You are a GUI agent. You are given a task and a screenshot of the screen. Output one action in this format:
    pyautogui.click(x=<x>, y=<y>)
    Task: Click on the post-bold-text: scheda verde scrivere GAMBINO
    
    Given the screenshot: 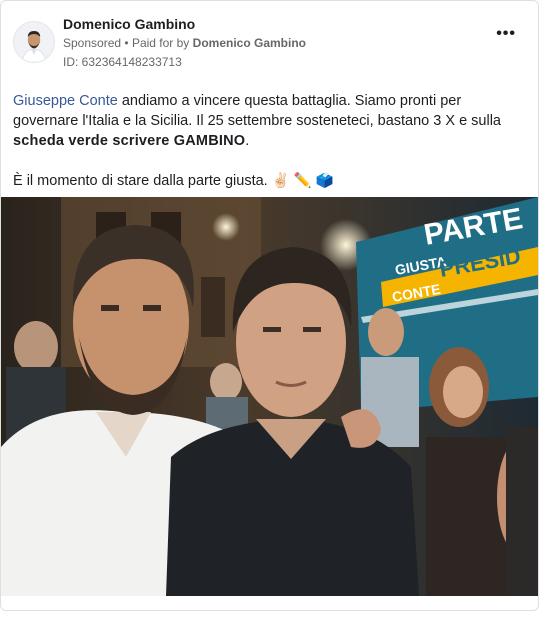 What is the action you would take?
    pyautogui.click(x=129, y=141)
    